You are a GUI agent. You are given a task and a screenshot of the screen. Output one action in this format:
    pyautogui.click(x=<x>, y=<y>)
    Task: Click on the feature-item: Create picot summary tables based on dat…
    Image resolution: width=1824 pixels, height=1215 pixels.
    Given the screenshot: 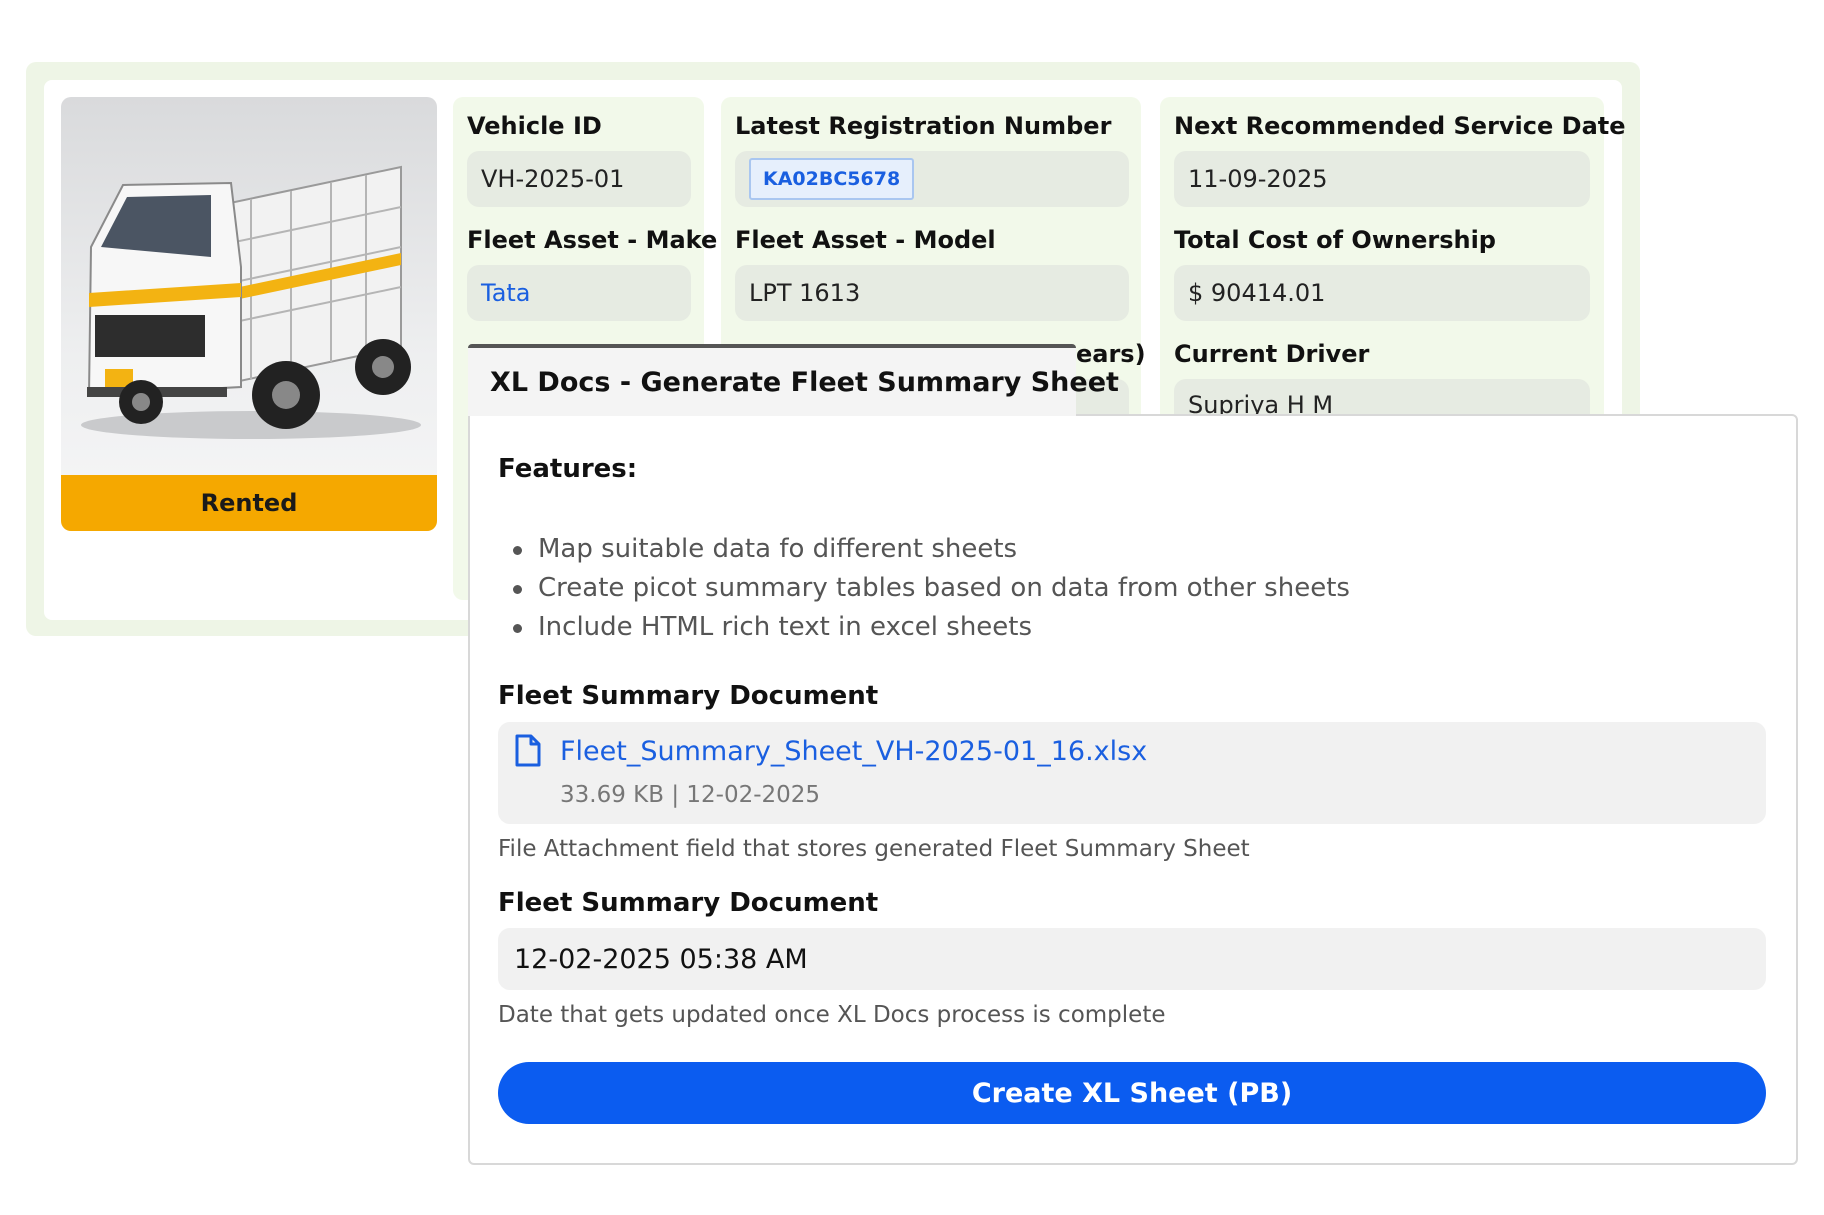 What is the action you would take?
    pyautogui.click(x=929, y=588)
    